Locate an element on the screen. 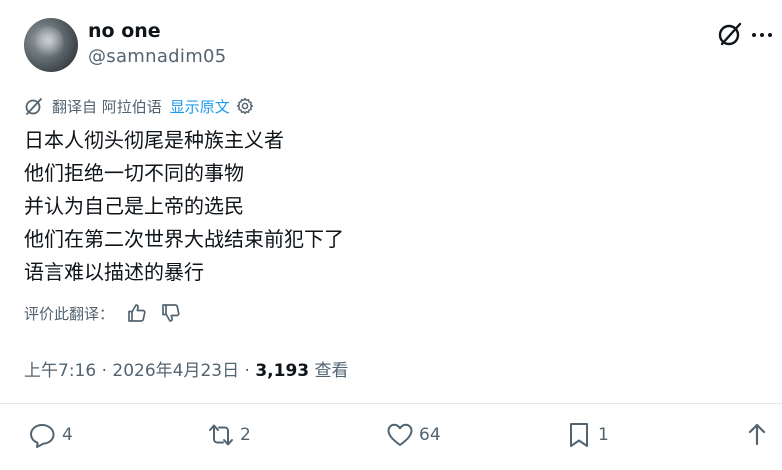 Image resolution: width=782 pixels, height=470 pixels. bookmark-icon is located at coordinates (579, 435).